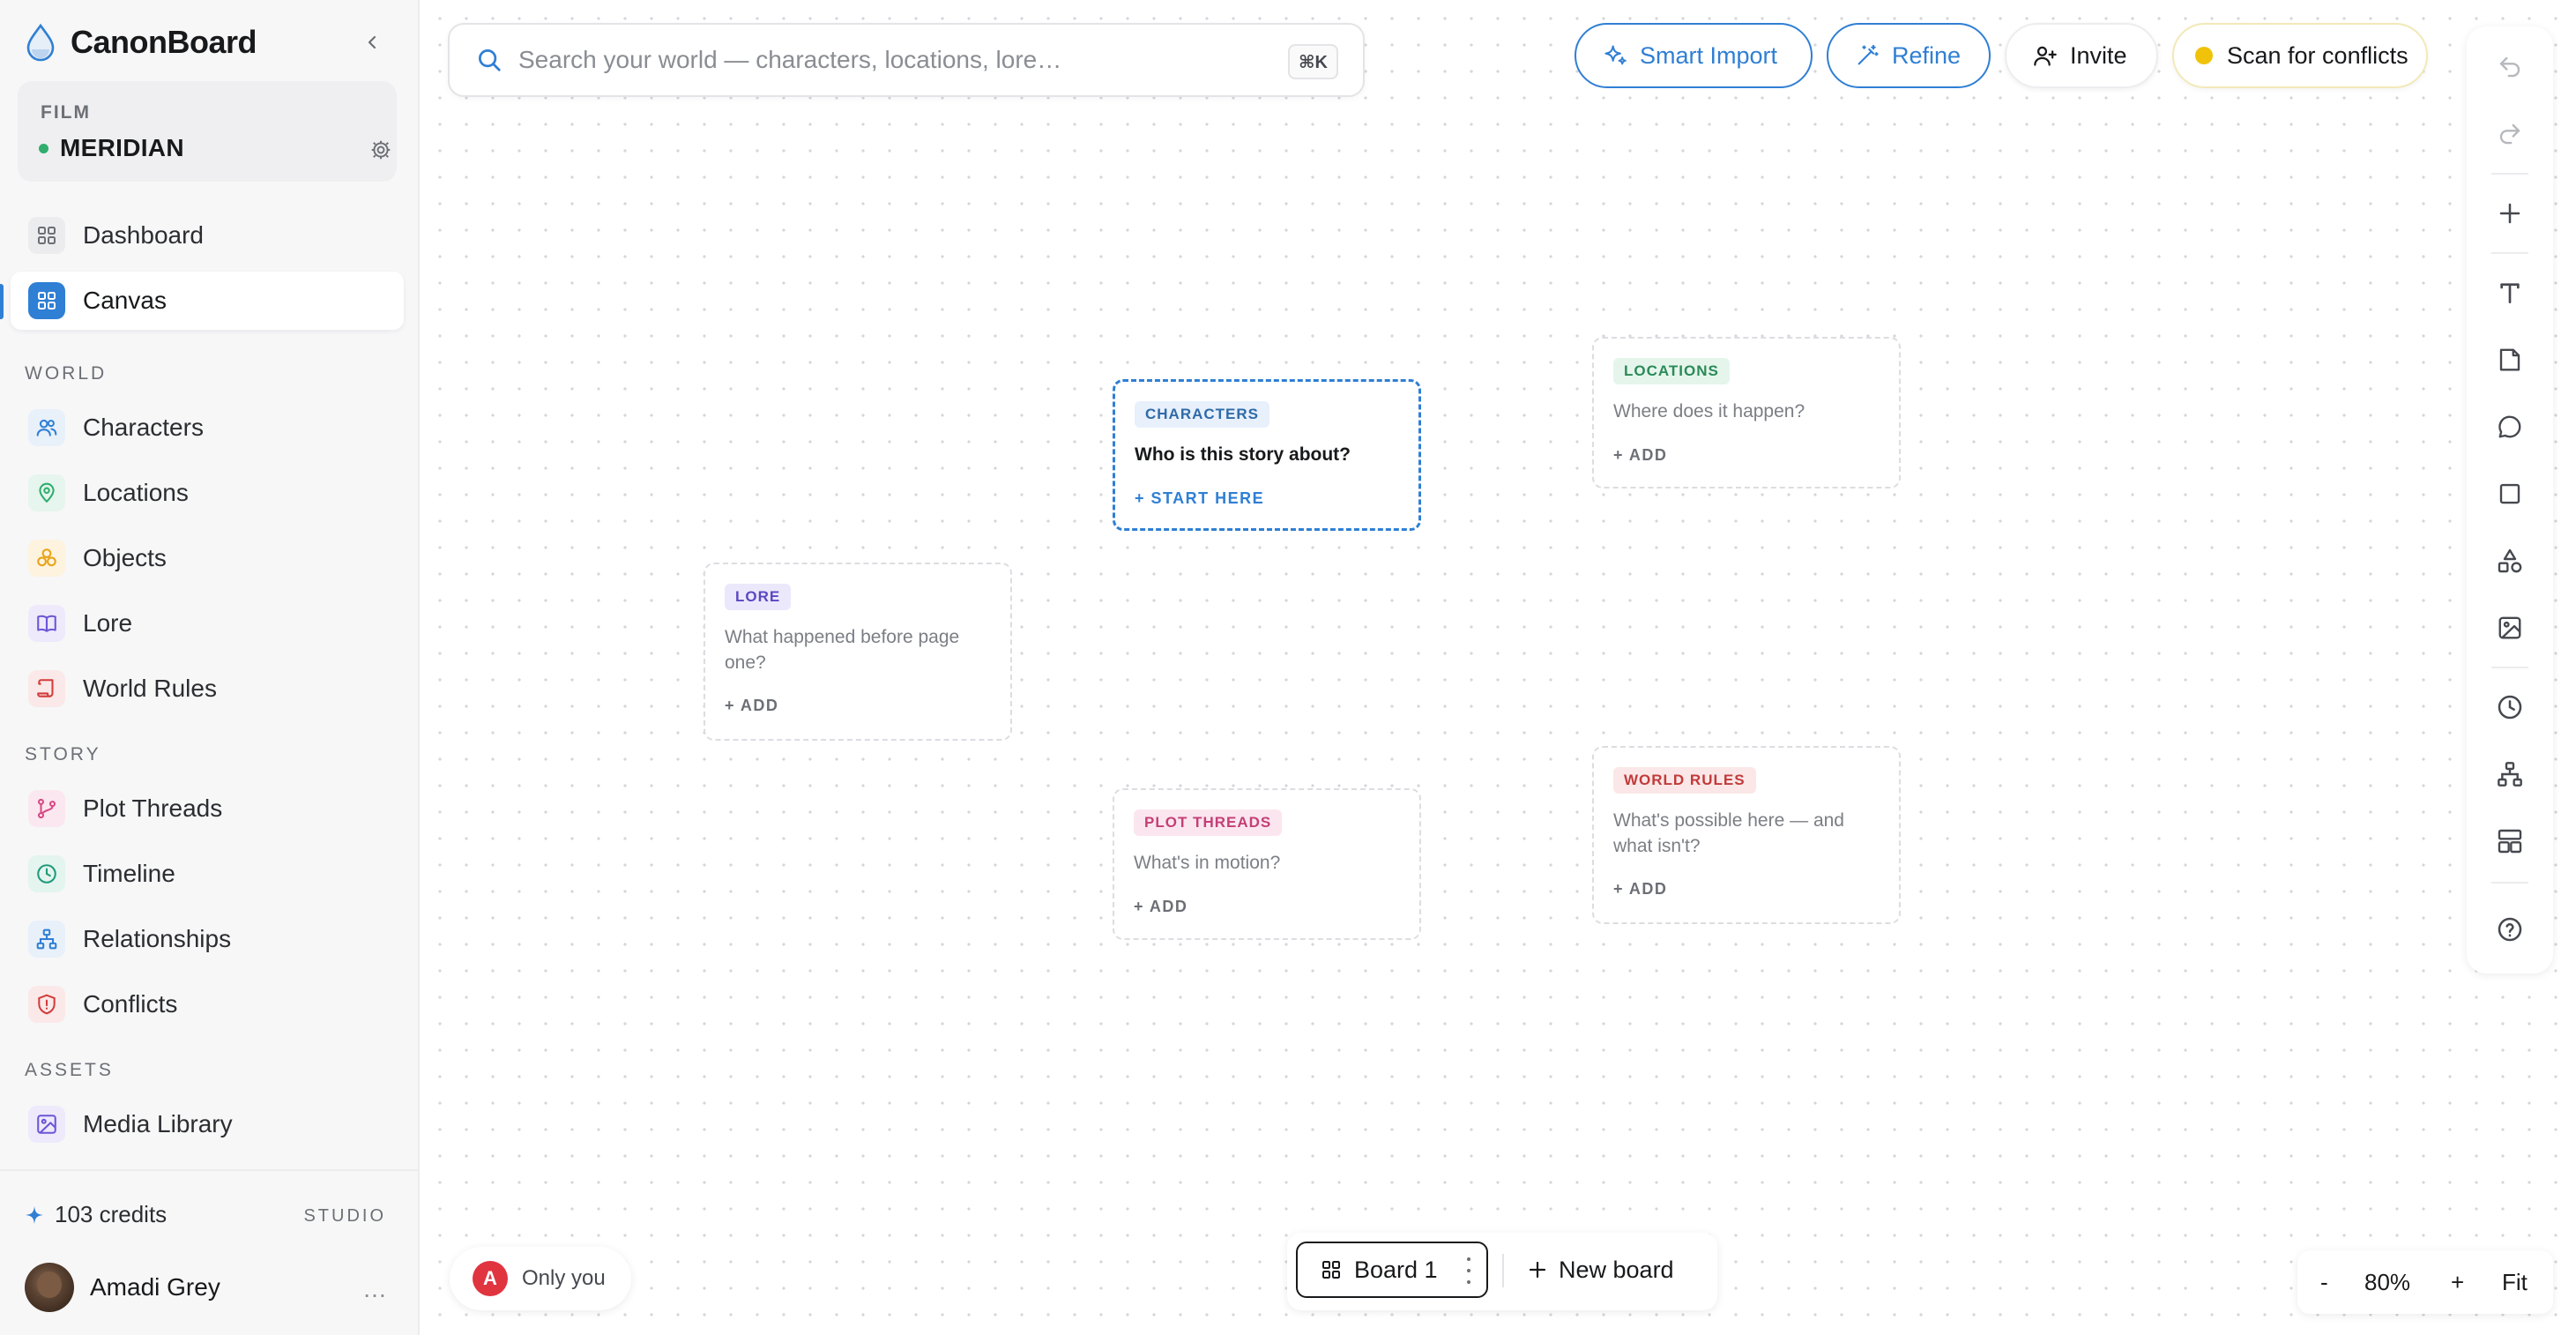  Describe the element at coordinates (1672, 371) in the screenshot. I see `card-tag: LOCATIONS` at that location.